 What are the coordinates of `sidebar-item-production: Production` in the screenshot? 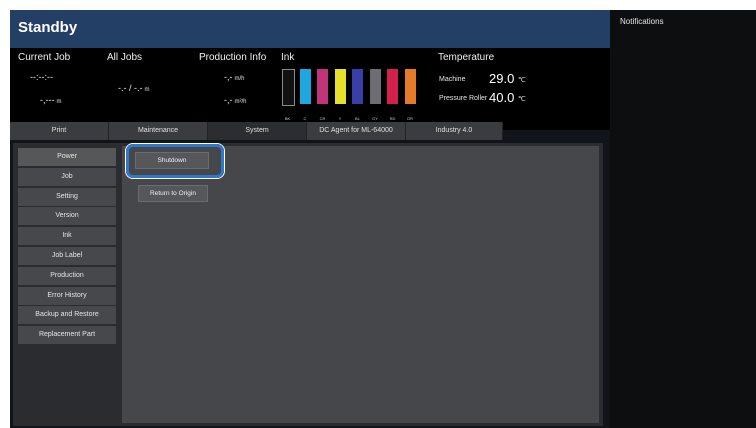 It's located at (67, 275).